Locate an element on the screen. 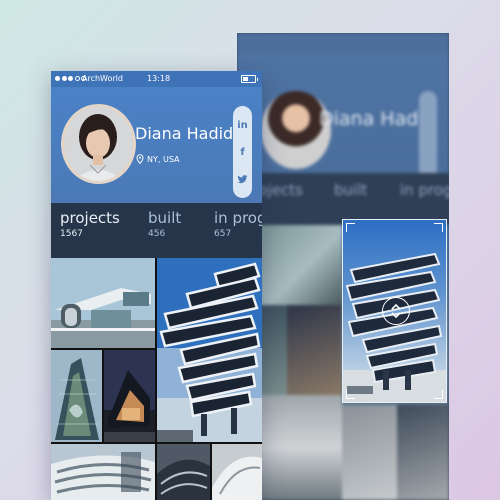  status-bar: ArchWorld 13:18 is located at coordinates (156, 79).